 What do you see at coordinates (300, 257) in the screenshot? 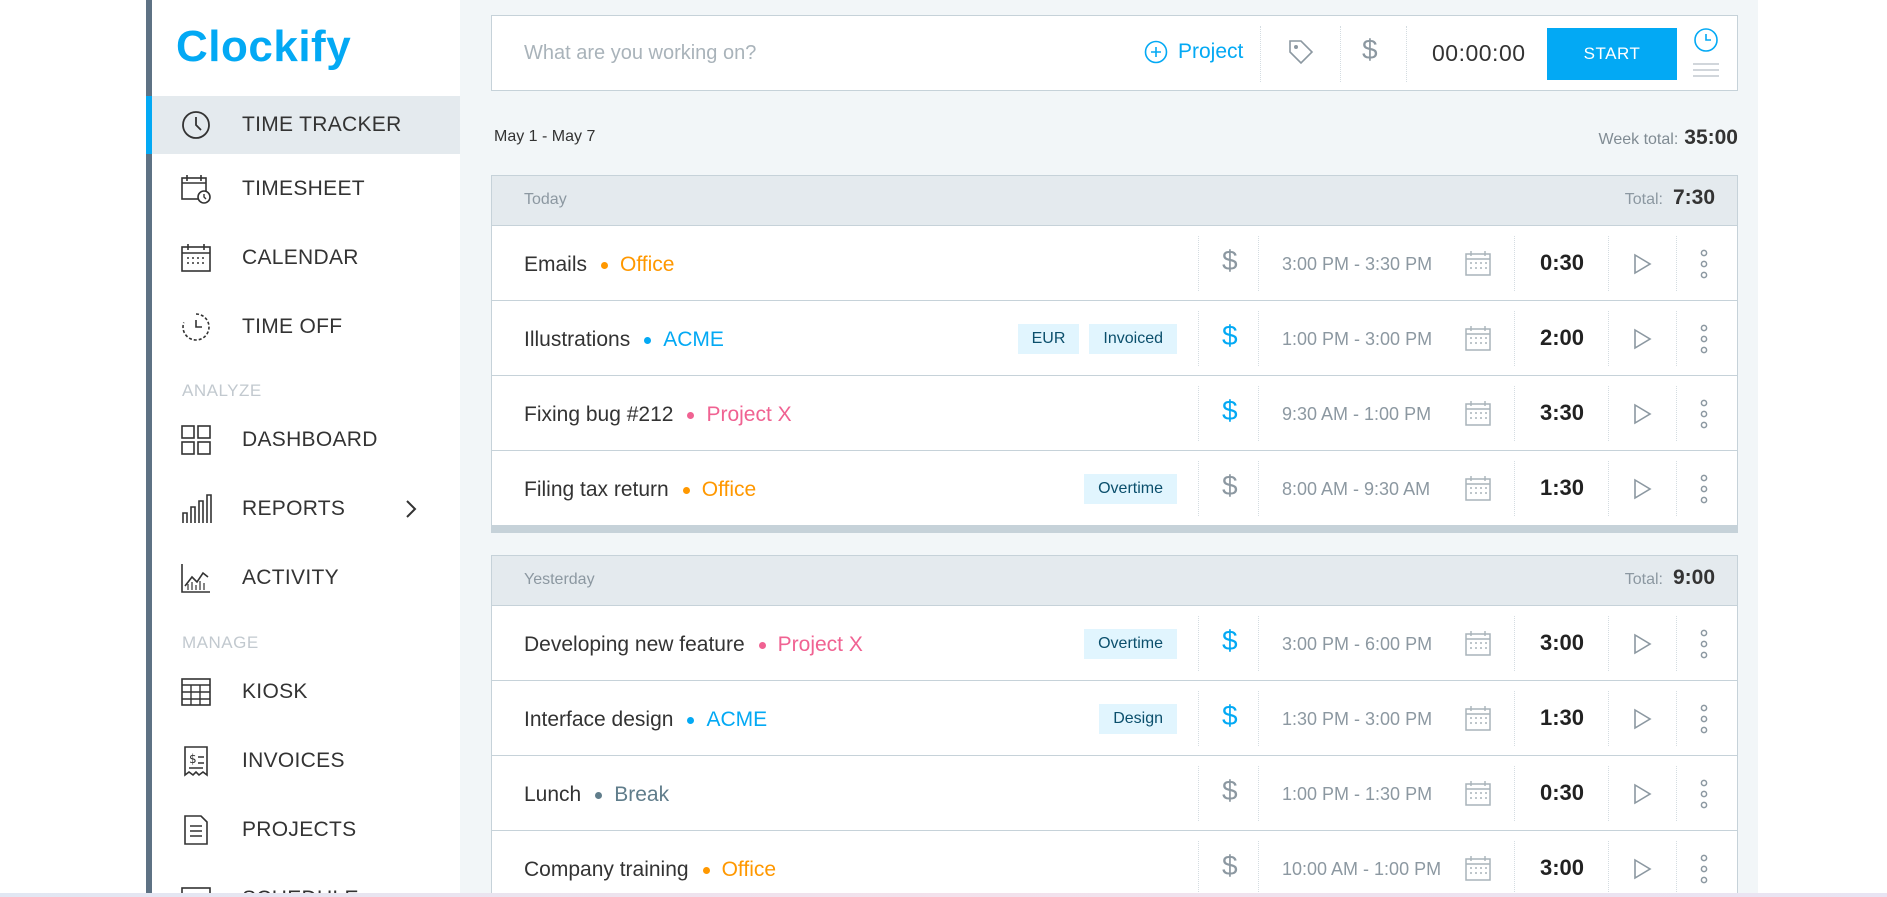
I see `sidebar-item-label: CALENDAR` at bounding box center [300, 257].